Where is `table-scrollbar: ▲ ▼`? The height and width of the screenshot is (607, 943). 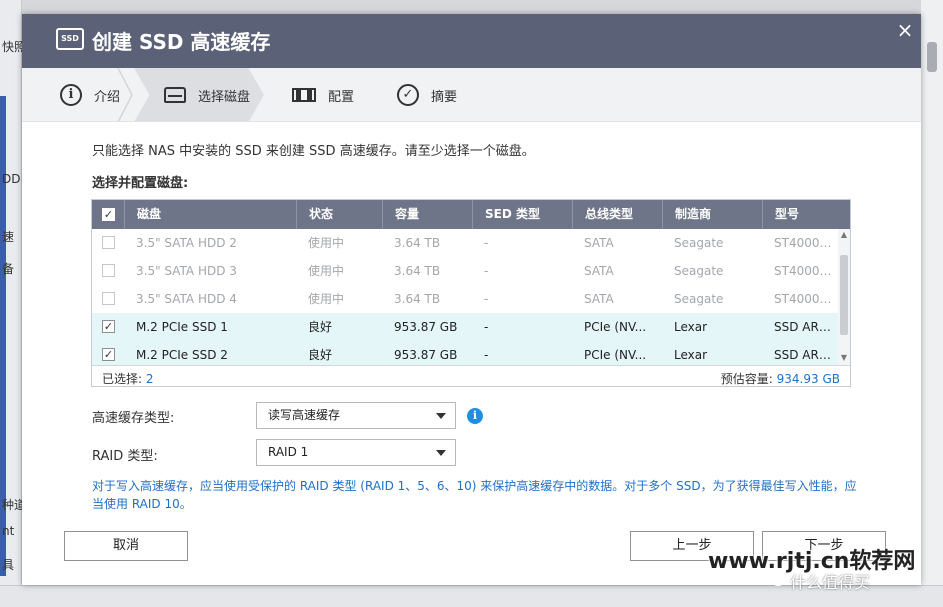 table-scrollbar: ▲ ▼ is located at coordinates (844, 297).